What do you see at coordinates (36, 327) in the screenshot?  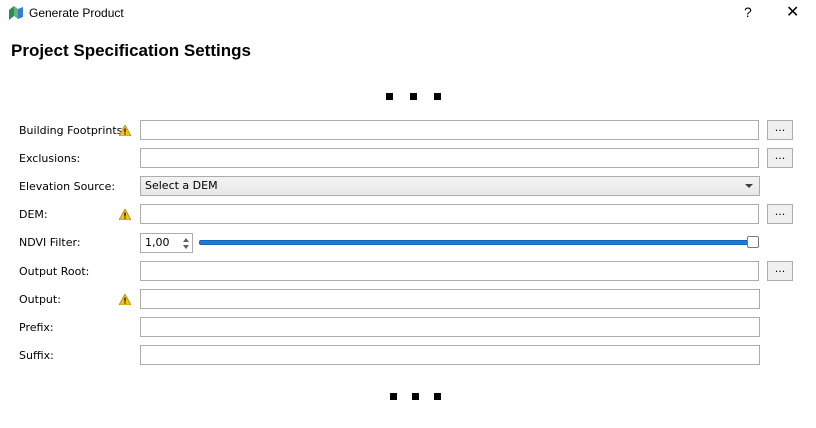 I see `prefix-label: Prefix:` at bounding box center [36, 327].